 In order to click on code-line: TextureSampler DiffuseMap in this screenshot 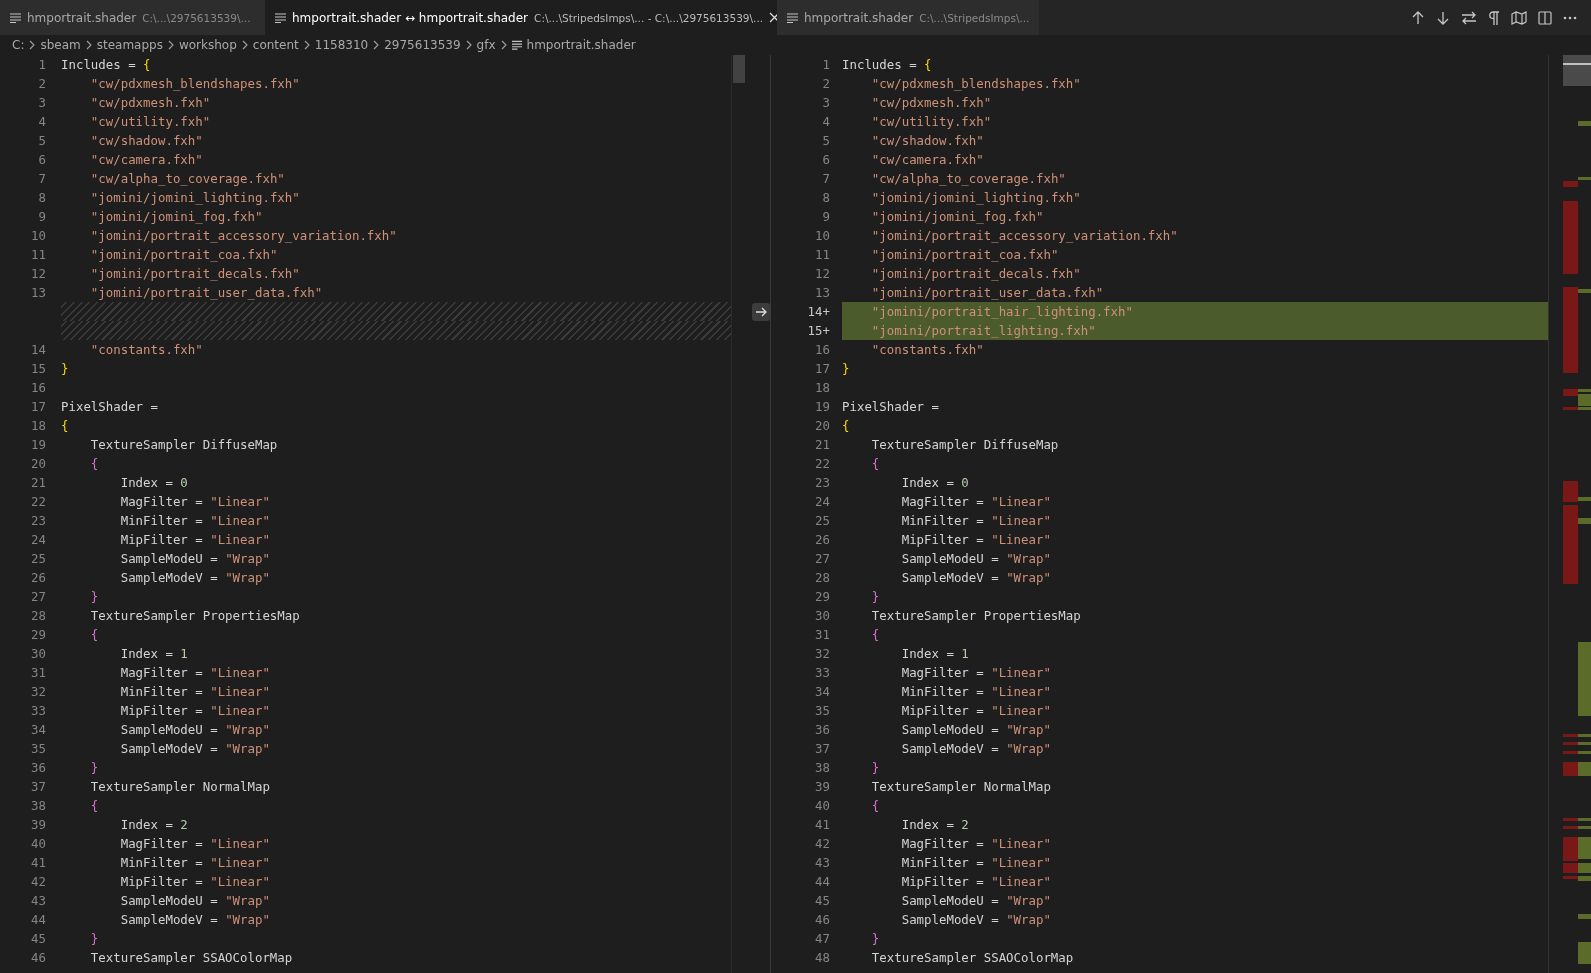, I will do `click(964, 444)`.